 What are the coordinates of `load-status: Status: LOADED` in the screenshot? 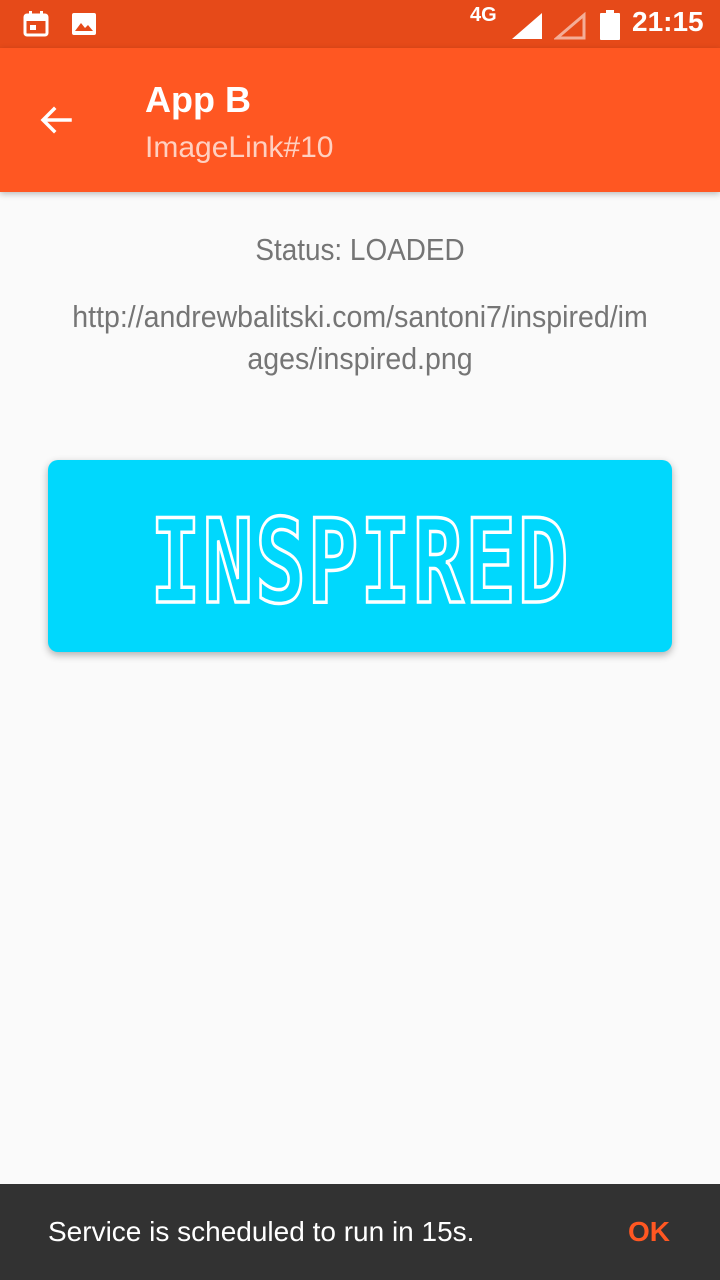 It's located at (360, 249).